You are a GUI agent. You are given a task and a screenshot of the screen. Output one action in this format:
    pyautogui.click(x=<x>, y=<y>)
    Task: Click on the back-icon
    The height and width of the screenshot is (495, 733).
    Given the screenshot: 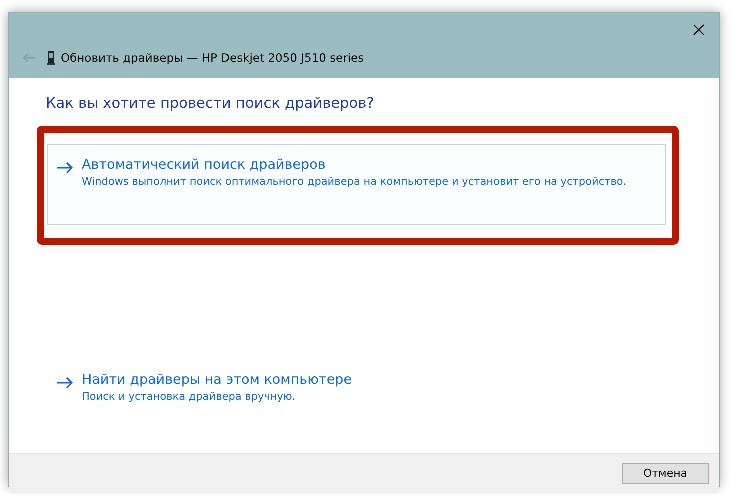 What is the action you would take?
    pyautogui.click(x=29, y=58)
    